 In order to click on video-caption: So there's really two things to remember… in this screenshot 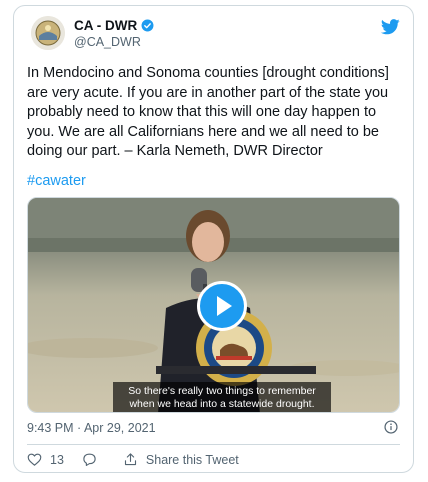, I will do `click(222, 397)`.